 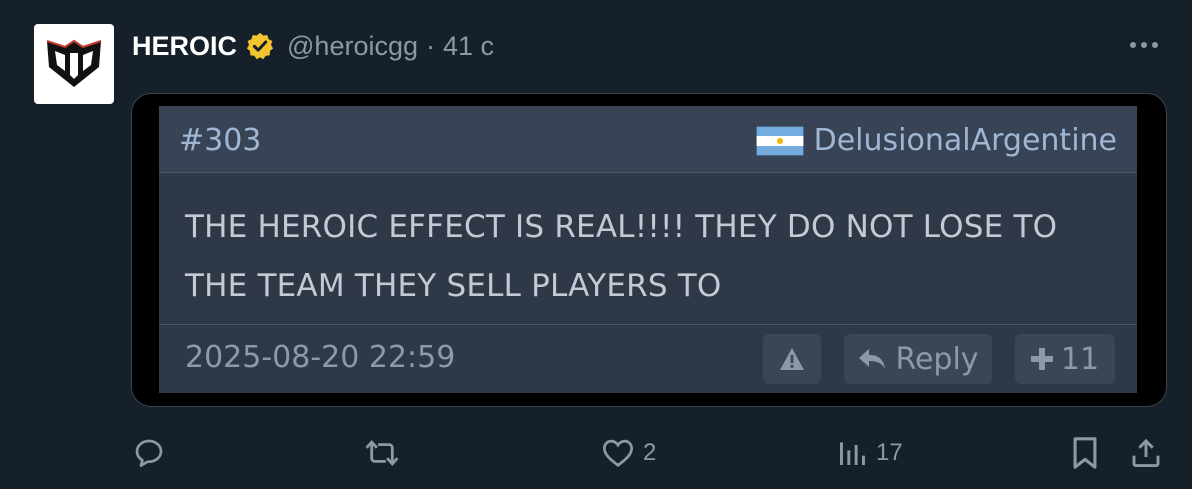 I want to click on warning-icon, so click(x=792, y=359).